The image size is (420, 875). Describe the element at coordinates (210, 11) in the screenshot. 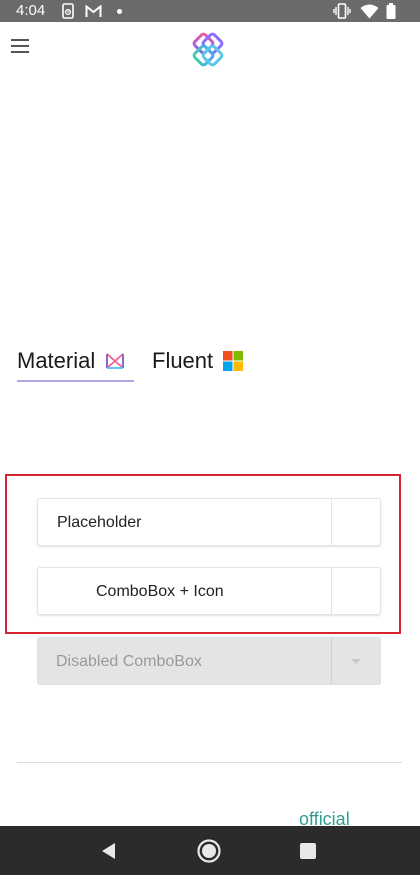

I see `status-bar: 4:04` at that location.